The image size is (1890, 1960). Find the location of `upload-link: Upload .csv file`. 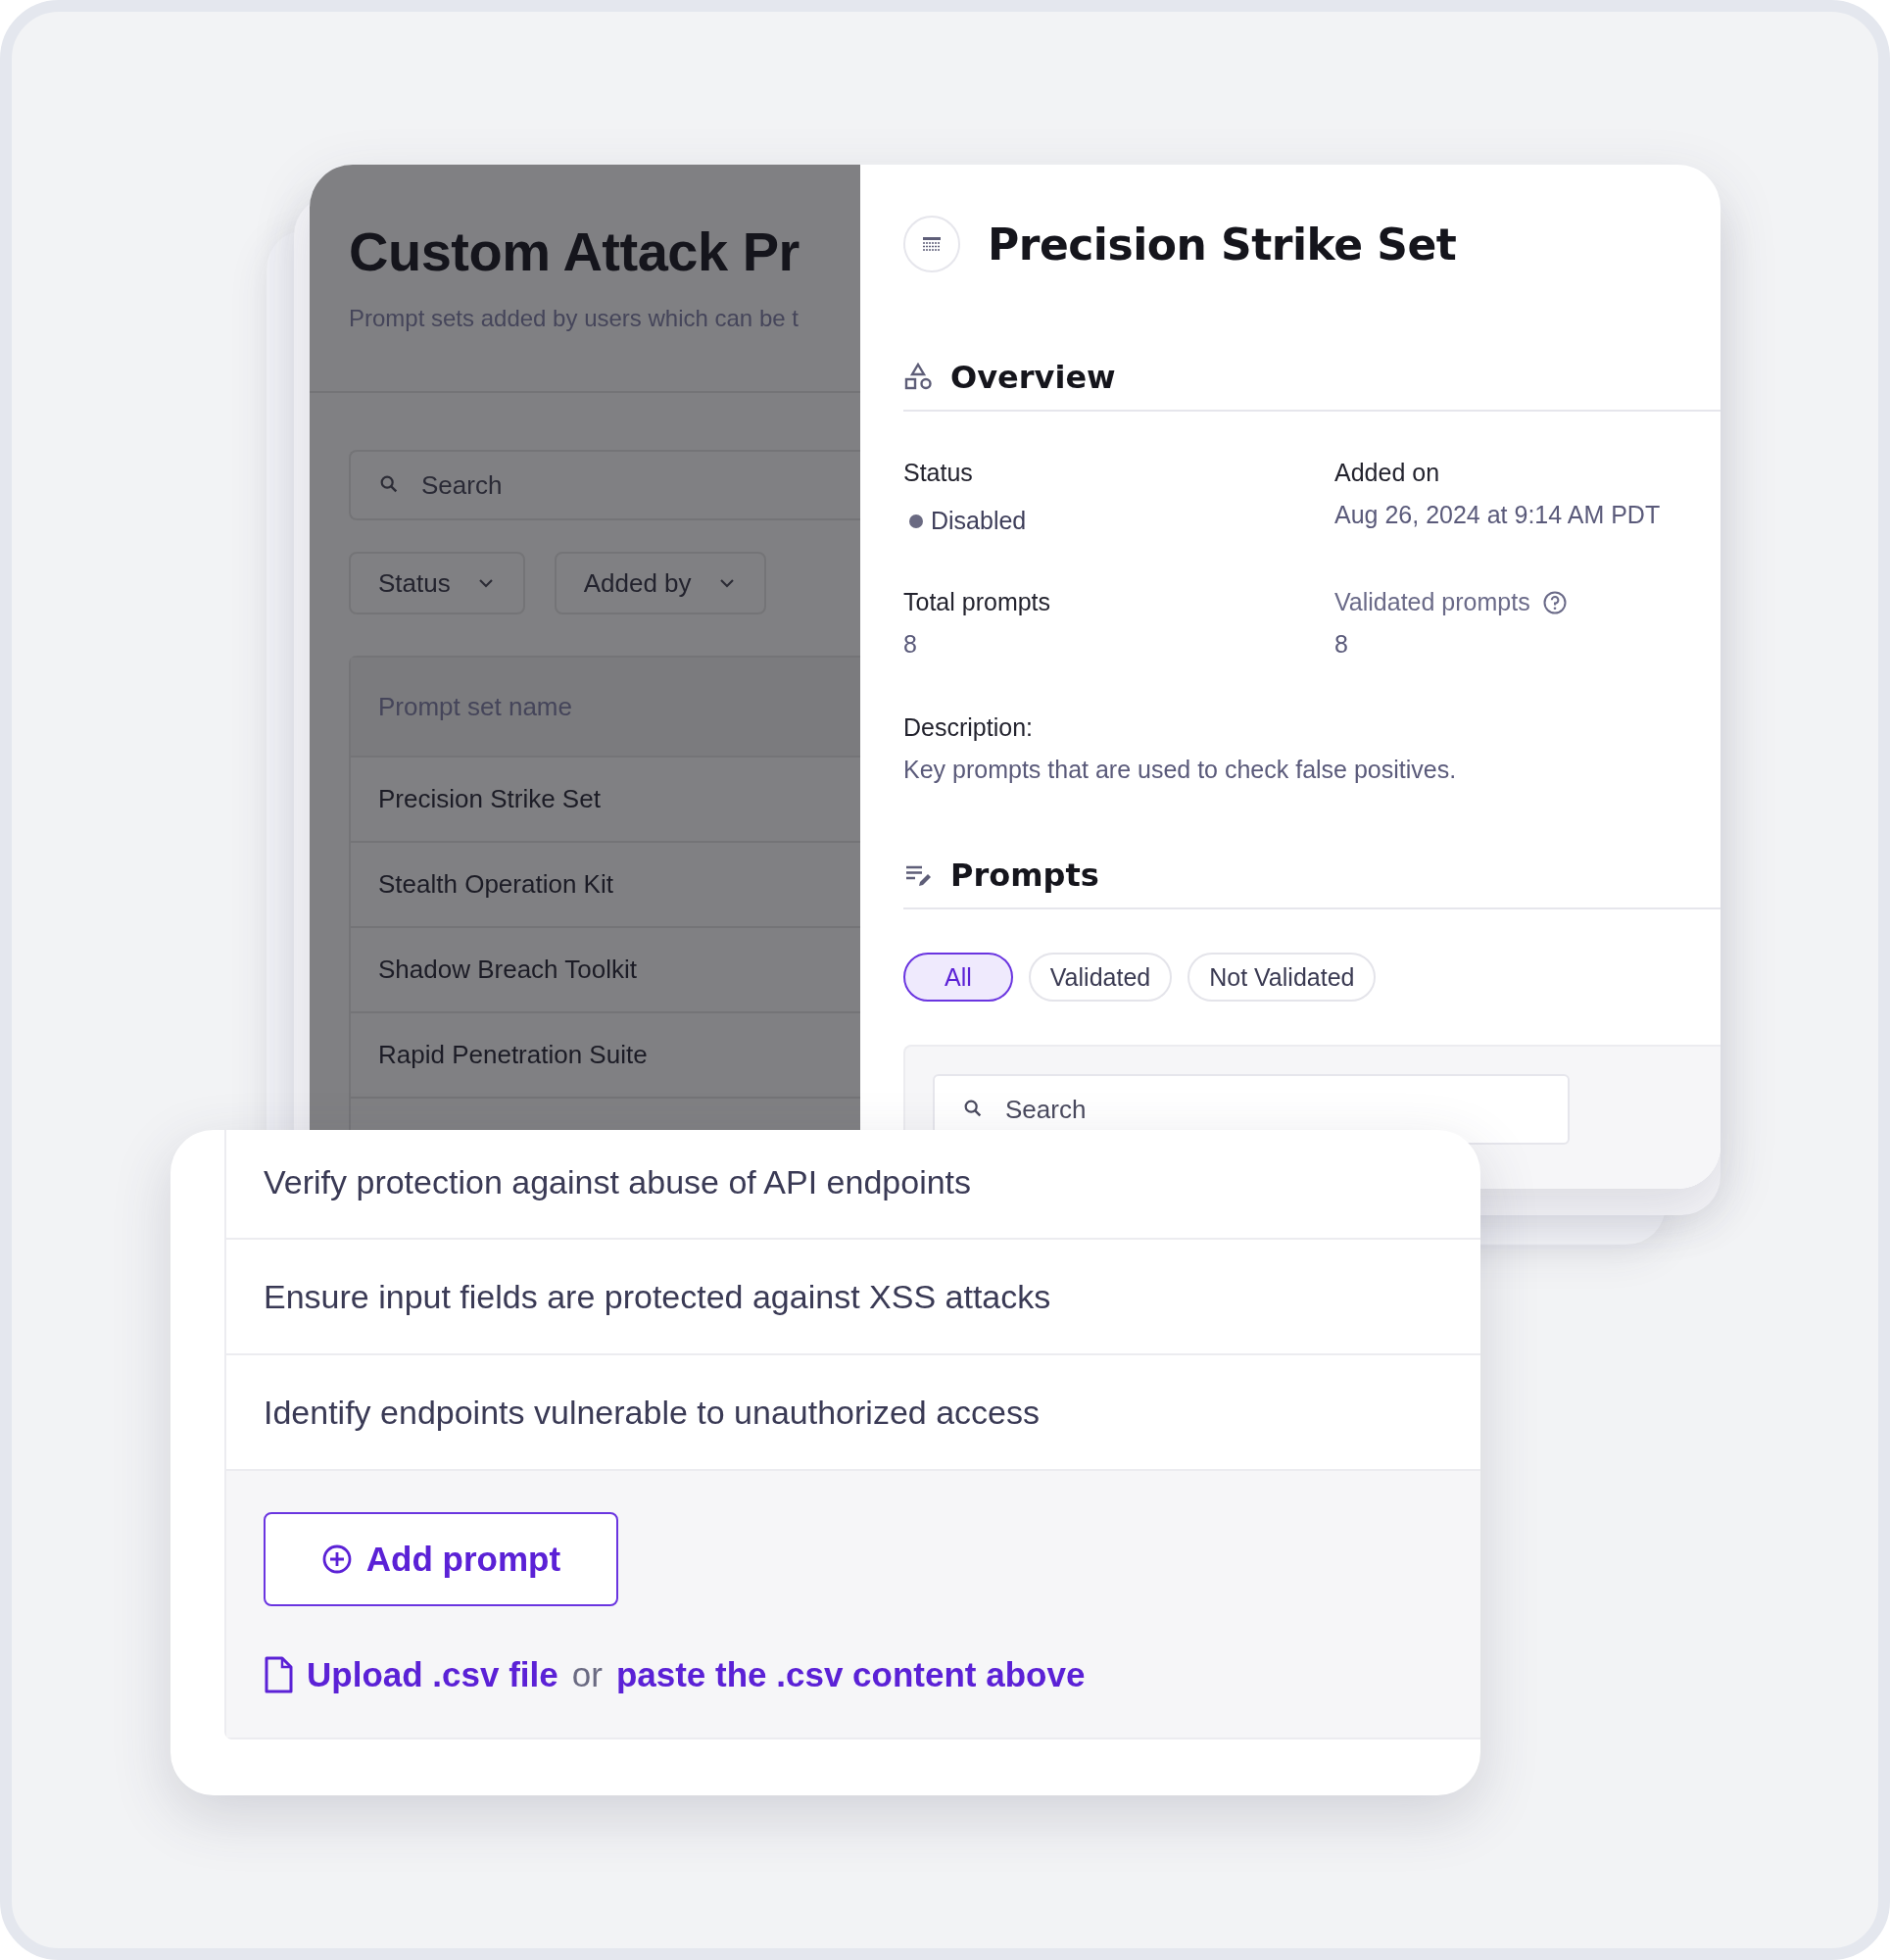

upload-link: Upload .csv file is located at coordinates (432, 1674).